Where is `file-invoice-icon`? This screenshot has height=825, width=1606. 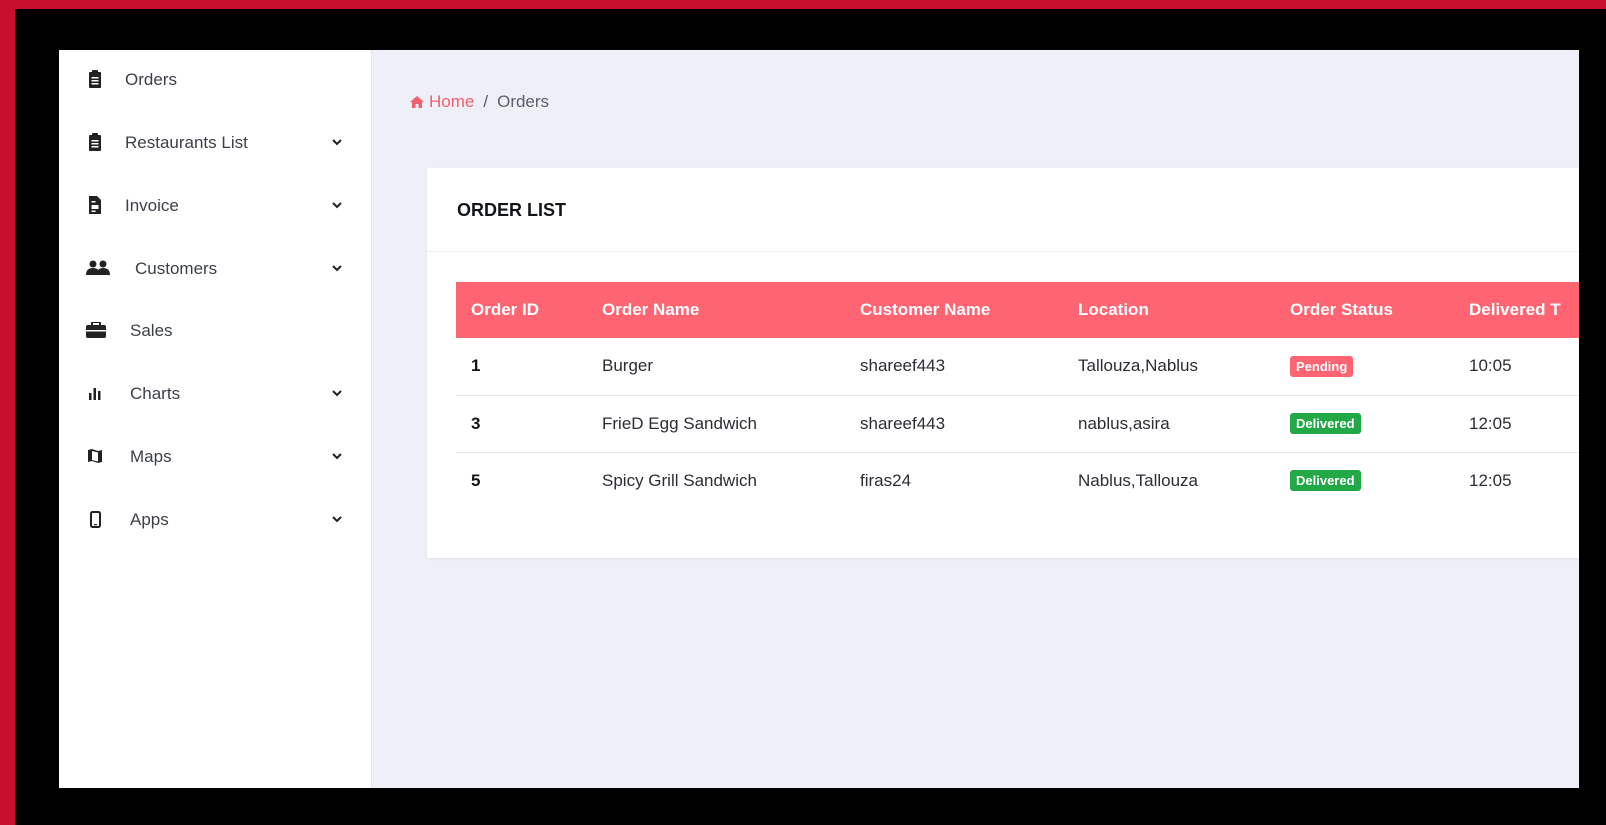
file-invoice-icon is located at coordinates (95, 205).